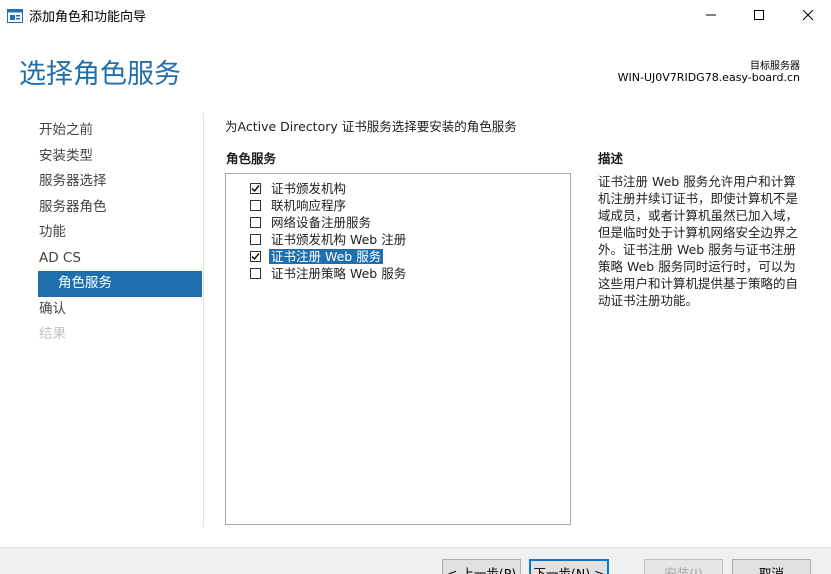  Describe the element at coordinates (309, 205) in the screenshot. I see `role-label: 联机响应程序` at that location.